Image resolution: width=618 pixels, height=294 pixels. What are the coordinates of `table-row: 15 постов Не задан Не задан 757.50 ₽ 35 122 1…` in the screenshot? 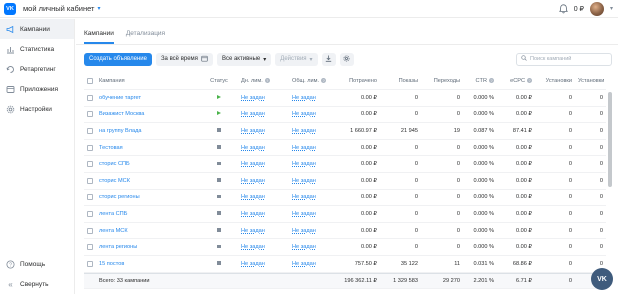 It's located at (345, 264).